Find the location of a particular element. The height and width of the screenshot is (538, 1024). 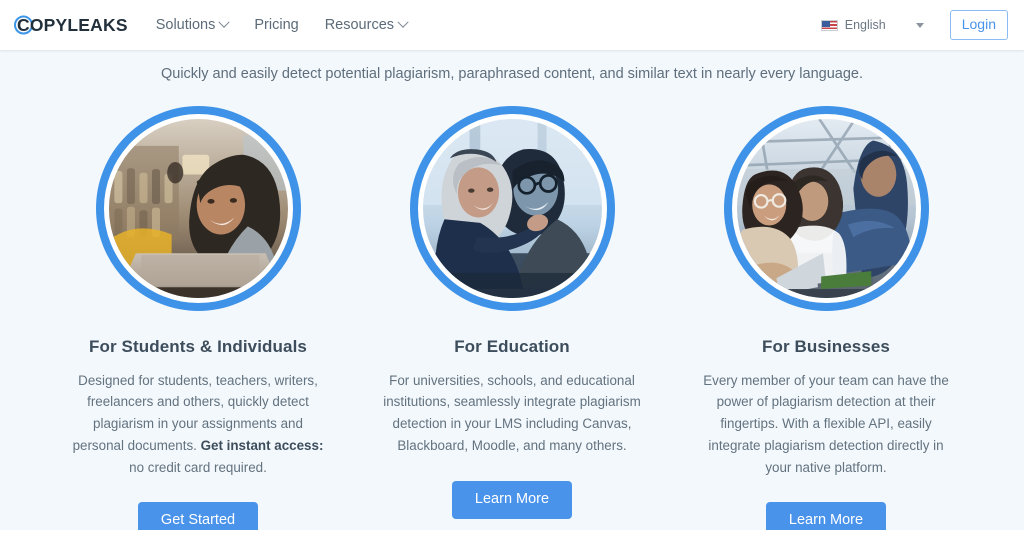

language-label: English is located at coordinates (865, 25).